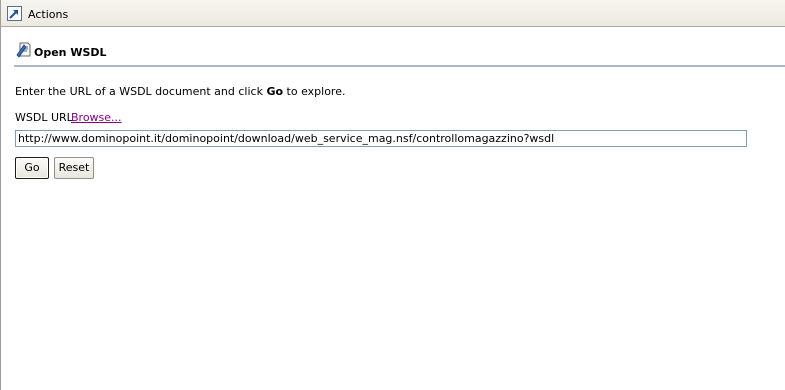 The height and width of the screenshot is (390, 785). What do you see at coordinates (70, 52) in the screenshot?
I see `section-title: Open WSDL` at bounding box center [70, 52].